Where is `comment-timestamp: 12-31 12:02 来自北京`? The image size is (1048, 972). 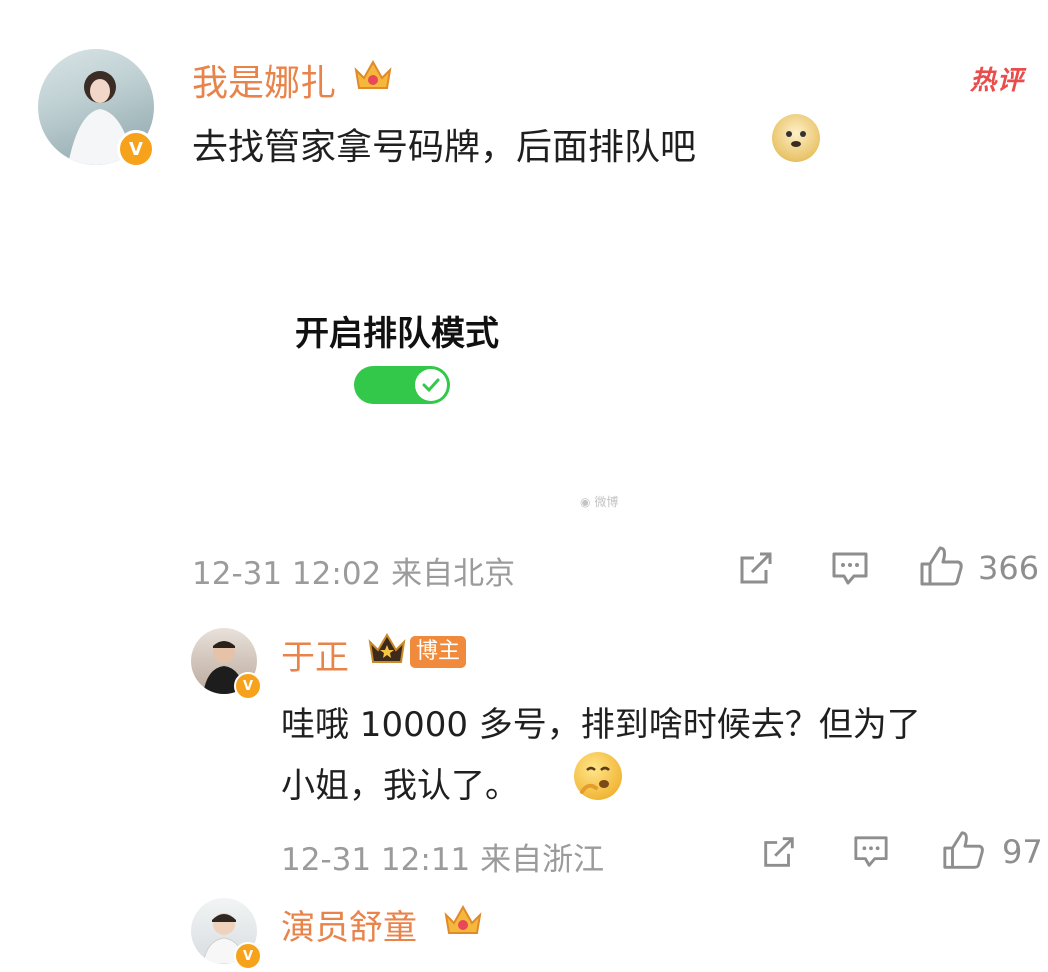 comment-timestamp: 12-31 12:02 来自北京 is located at coordinates (354, 574).